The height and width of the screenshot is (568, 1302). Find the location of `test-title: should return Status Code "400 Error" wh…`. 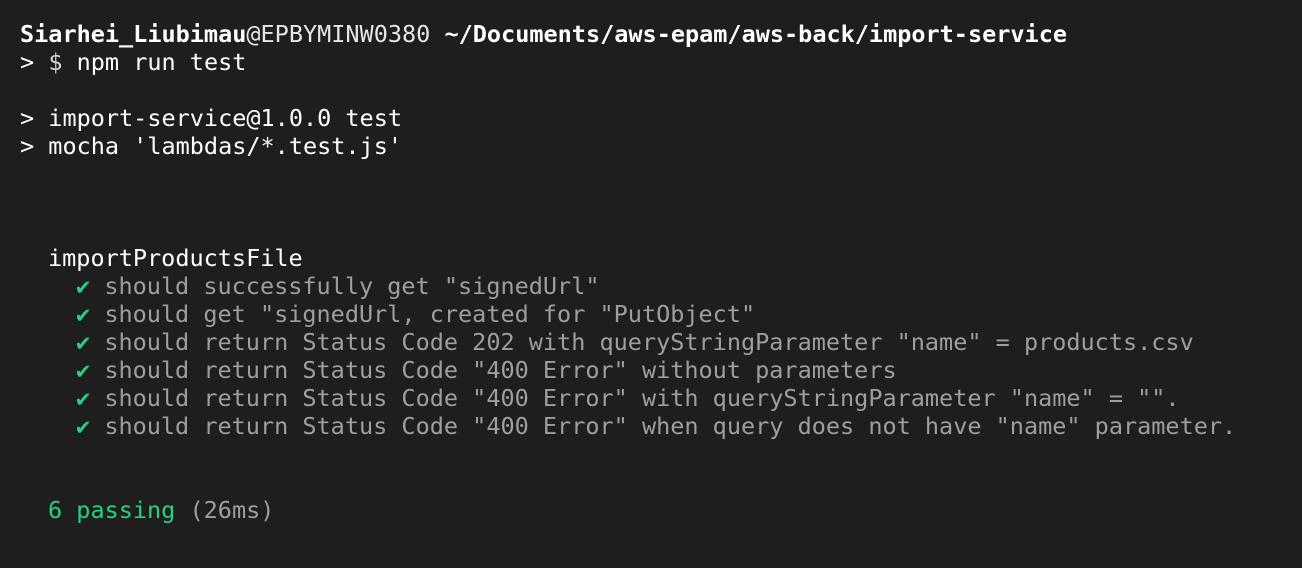

test-title: should return Status Code "400 Error" wh… is located at coordinates (670, 426).